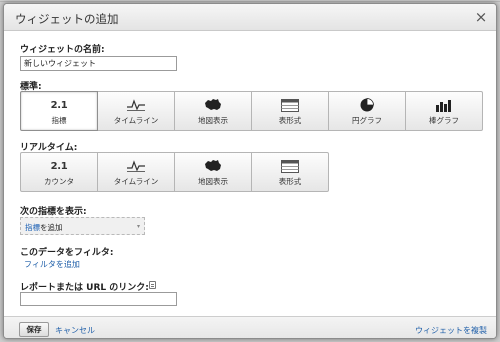 This screenshot has width=500, height=342. I want to click on close-icon: ×, so click(481, 17).